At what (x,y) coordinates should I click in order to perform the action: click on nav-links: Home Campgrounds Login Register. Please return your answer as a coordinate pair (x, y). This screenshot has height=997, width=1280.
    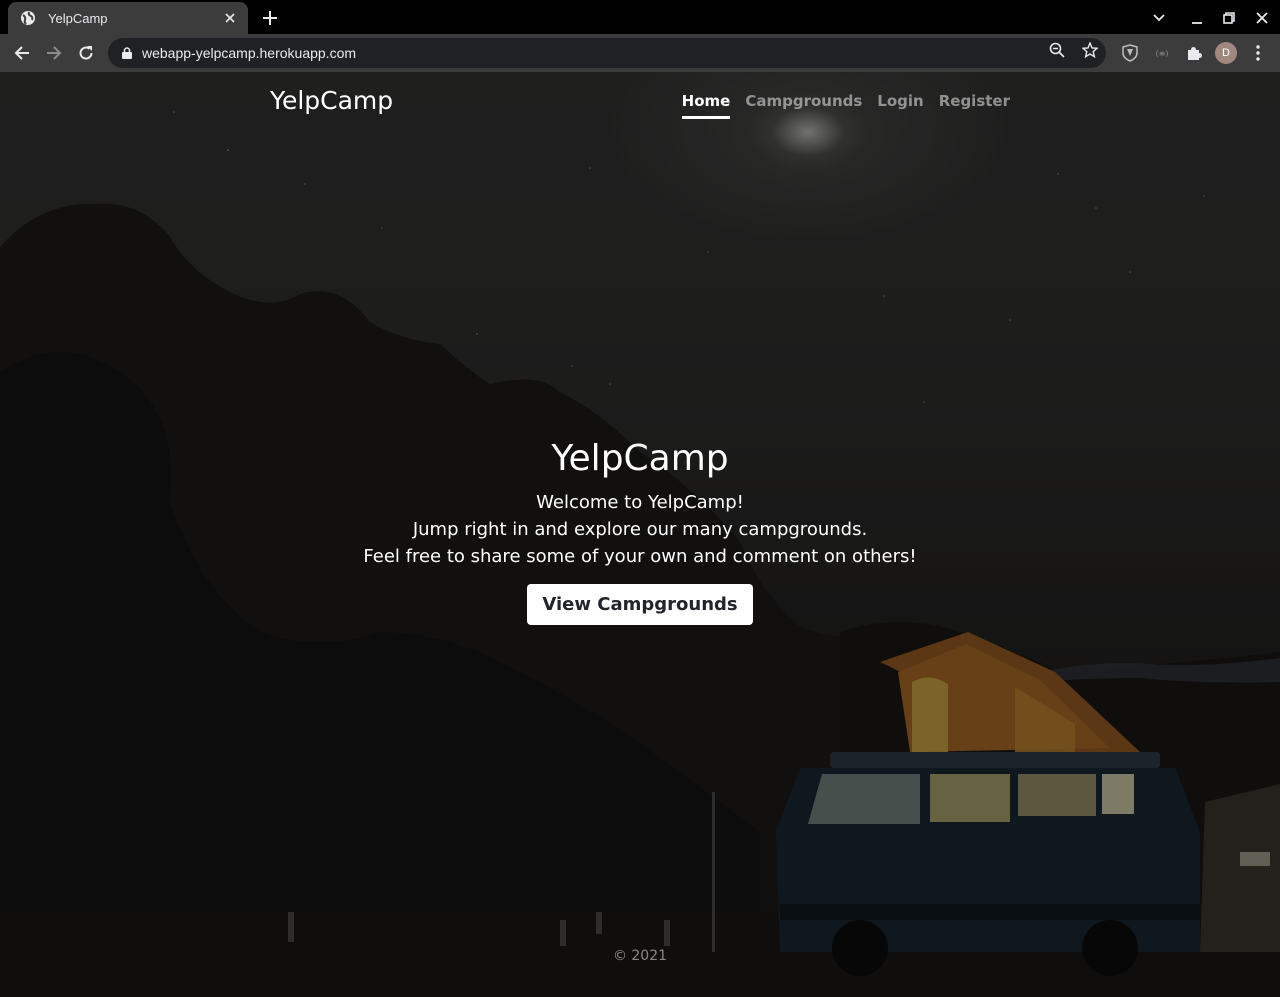
    Looking at the image, I should click on (838, 105).